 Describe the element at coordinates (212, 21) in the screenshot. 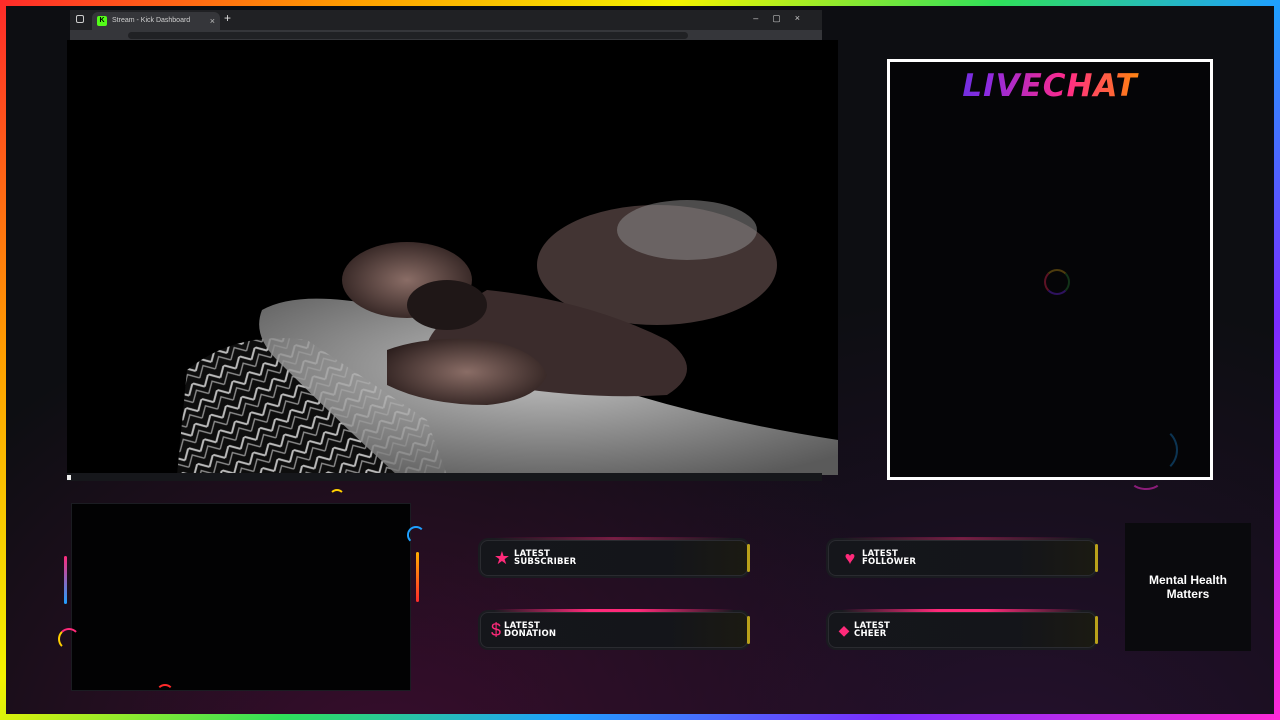

I see `close-tab-icon: ×` at that location.